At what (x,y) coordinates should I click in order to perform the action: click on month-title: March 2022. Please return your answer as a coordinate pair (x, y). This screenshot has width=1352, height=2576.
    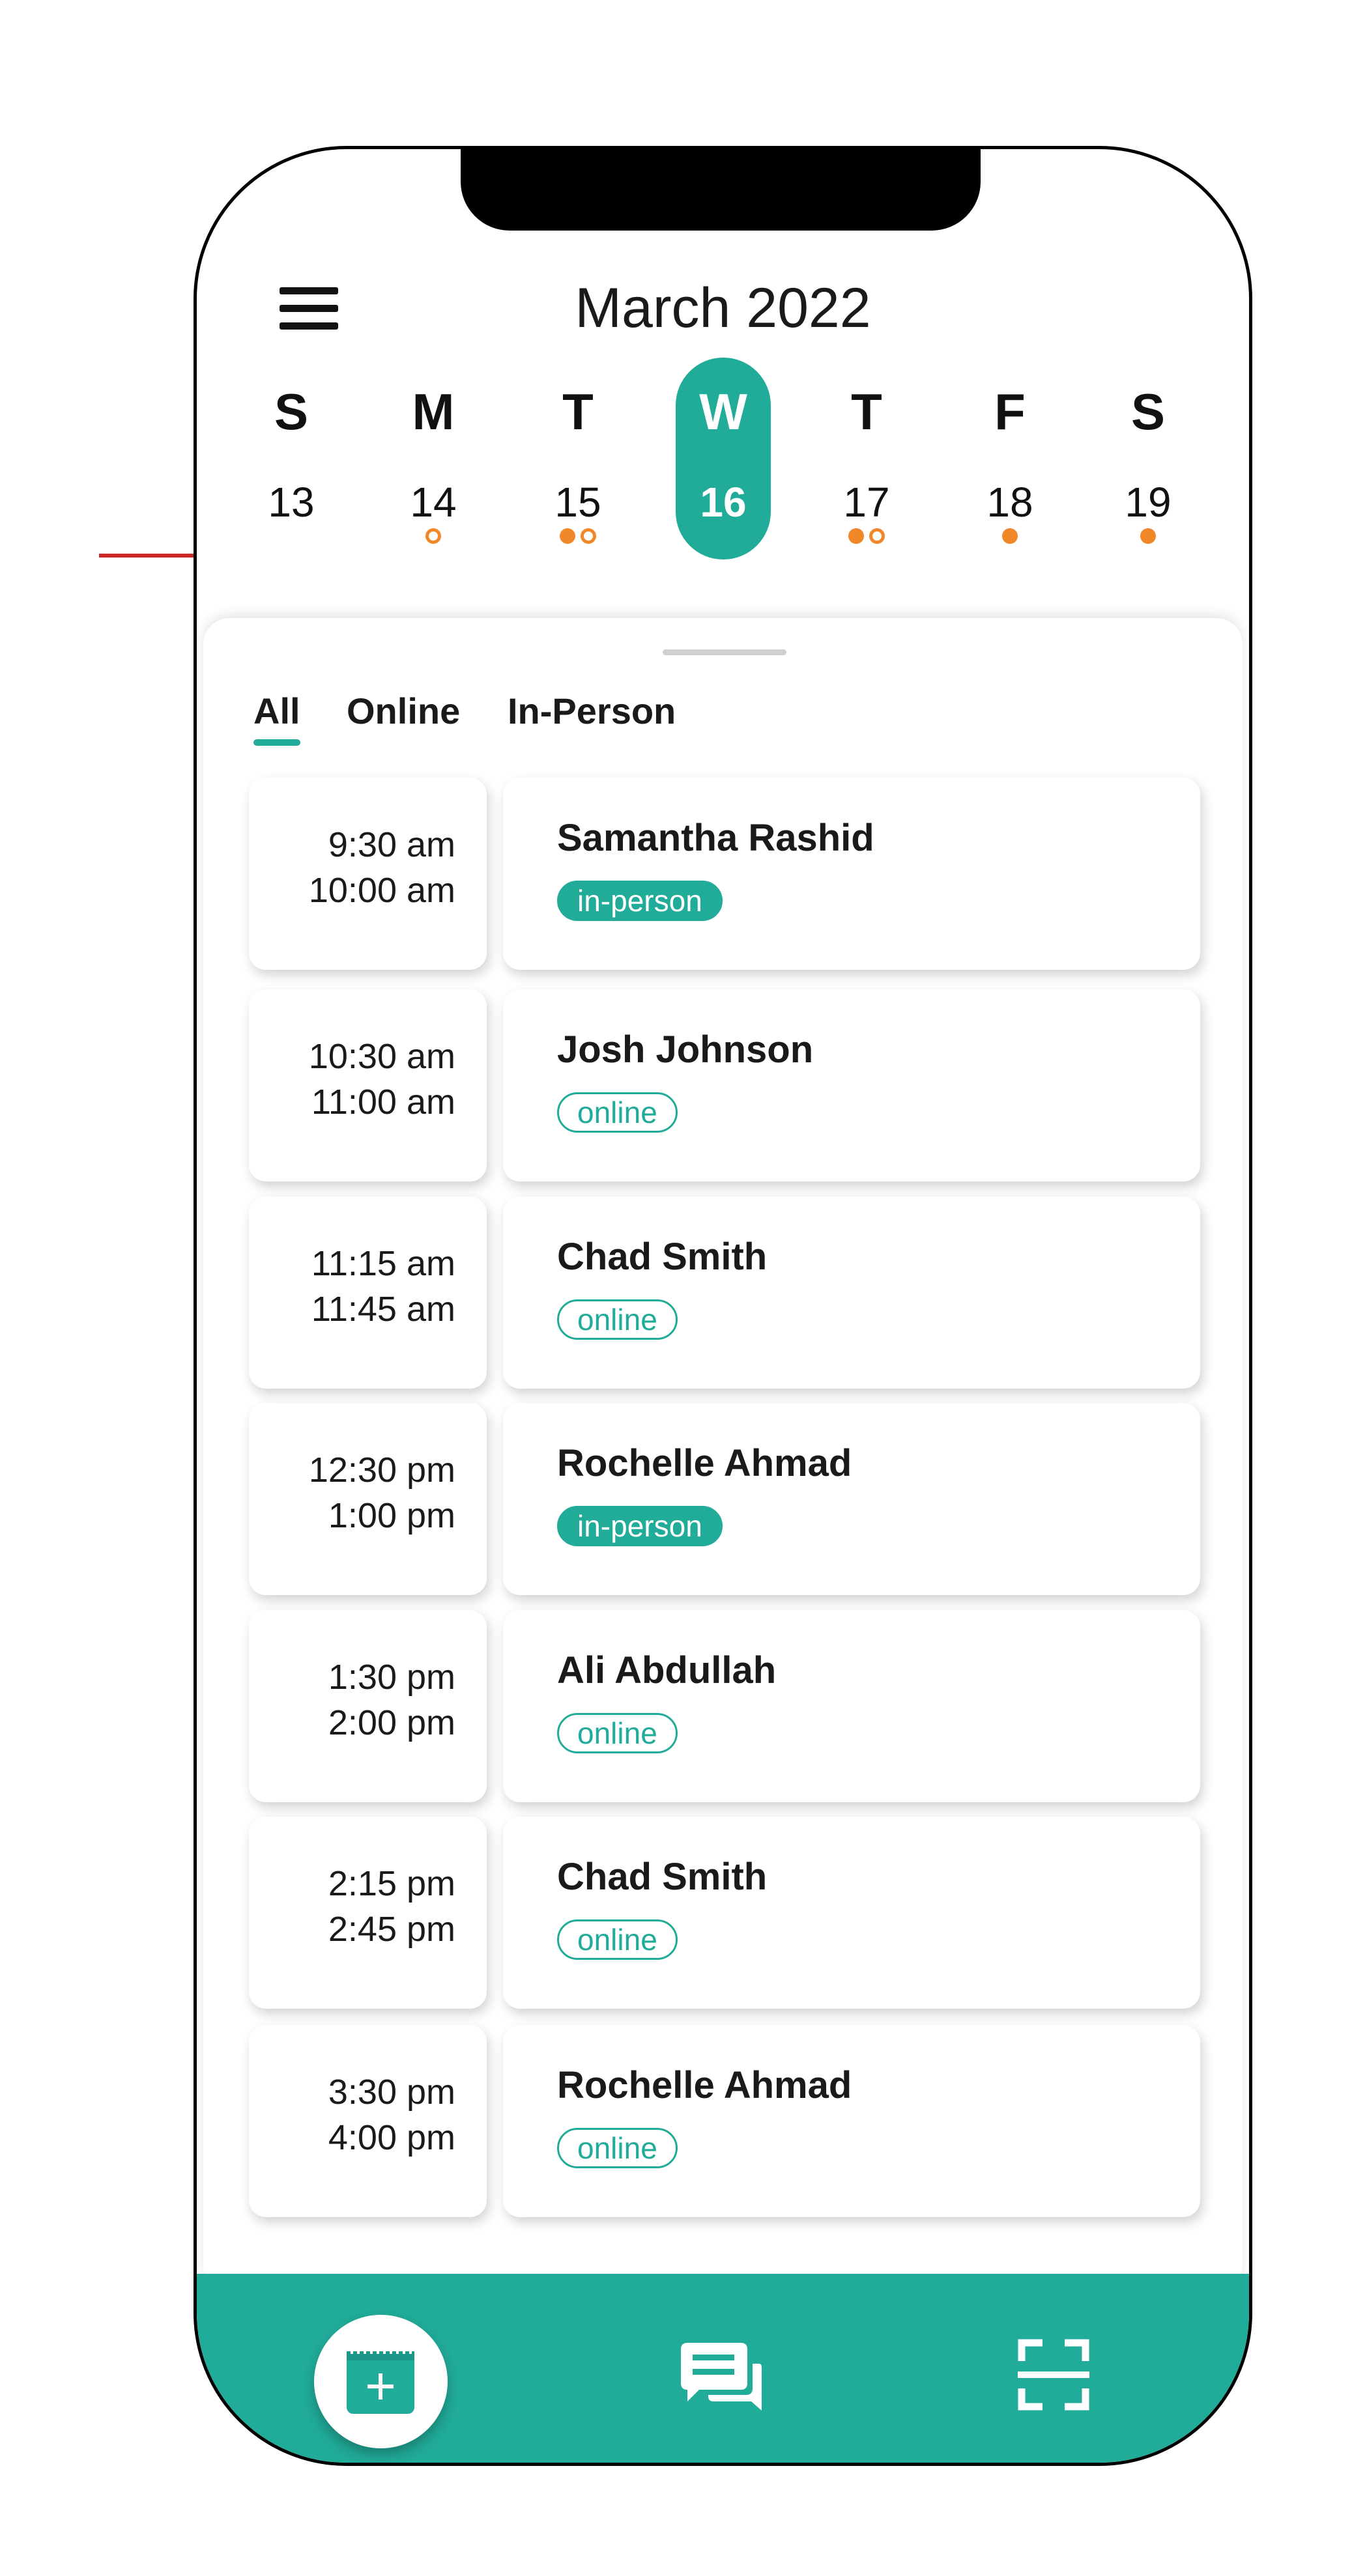
    Looking at the image, I should click on (723, 308).